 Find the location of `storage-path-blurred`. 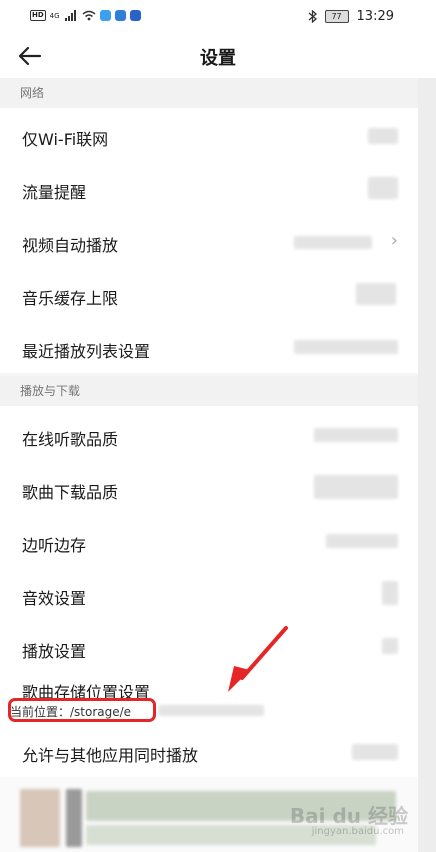

storage-path-blurred is located at coordinates (211, 710).